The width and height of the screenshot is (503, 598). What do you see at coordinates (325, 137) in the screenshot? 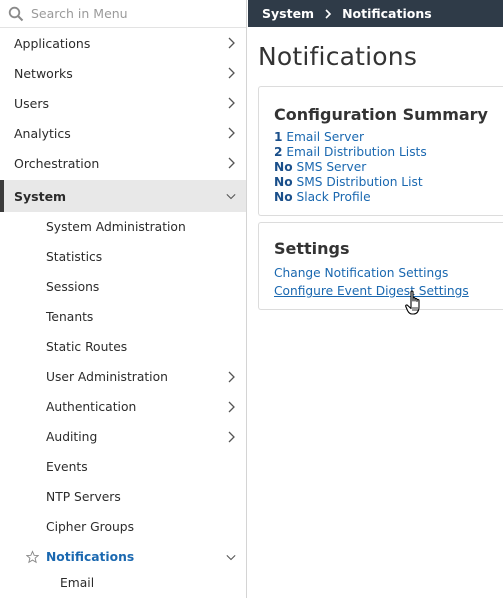
I see `summary-label: Email Server` at bounding box center [325, 137].